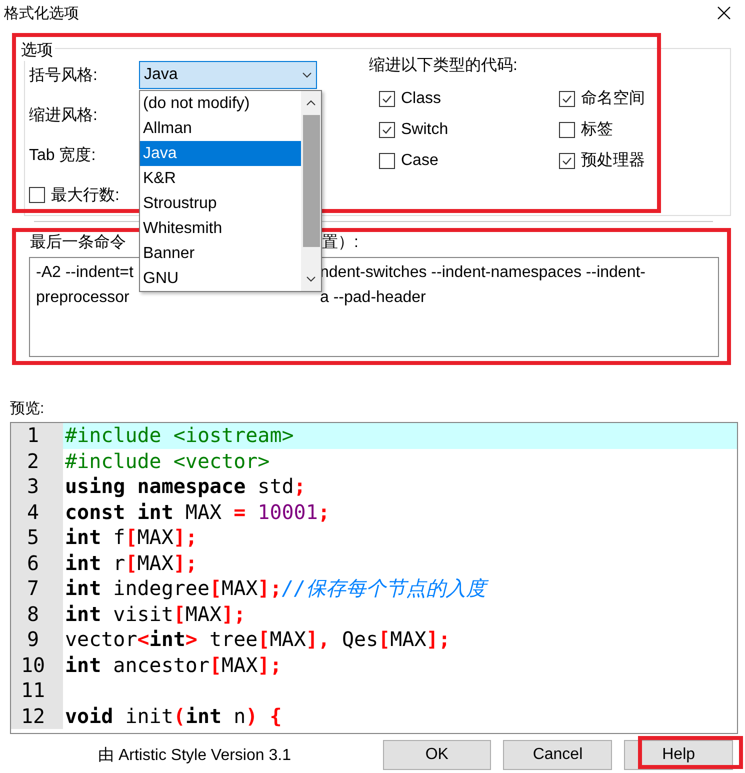 The image size is (745, 773). Describe the element at coordinates (173, 716) in the screenshot. I see `code-line: void init(int n) {` at that location.